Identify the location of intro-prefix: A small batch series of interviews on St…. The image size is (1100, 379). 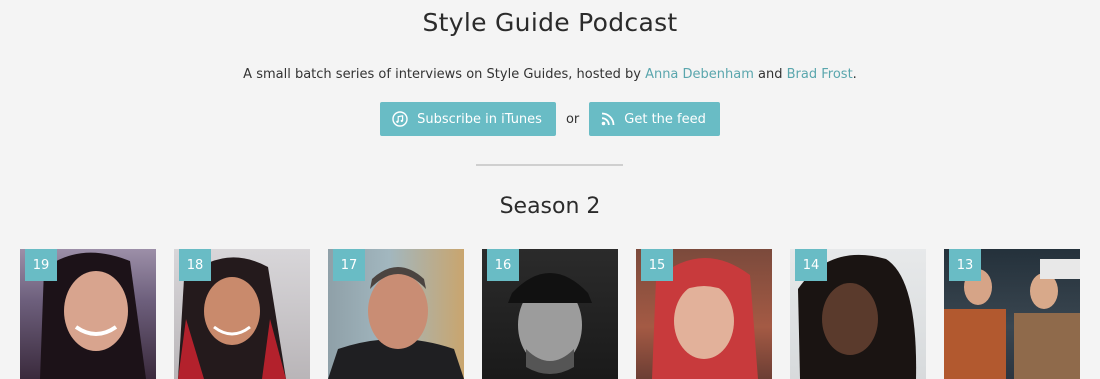
(444, 74).